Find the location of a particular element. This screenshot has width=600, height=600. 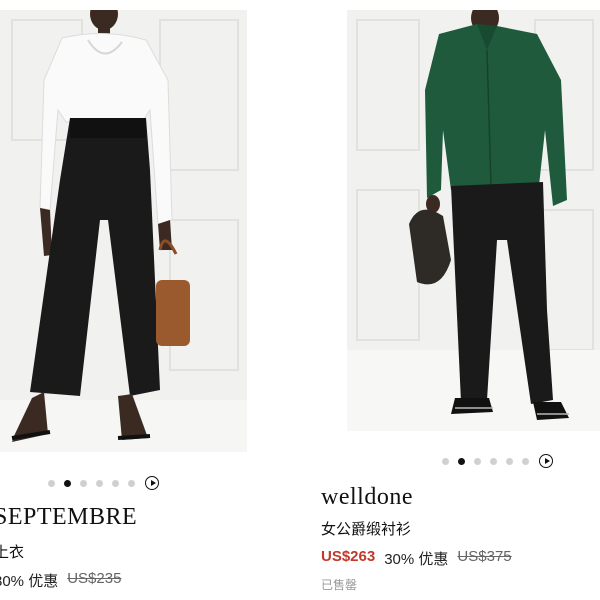

product-brand: SEPTEMBRE is located at coordinates (68, 517).